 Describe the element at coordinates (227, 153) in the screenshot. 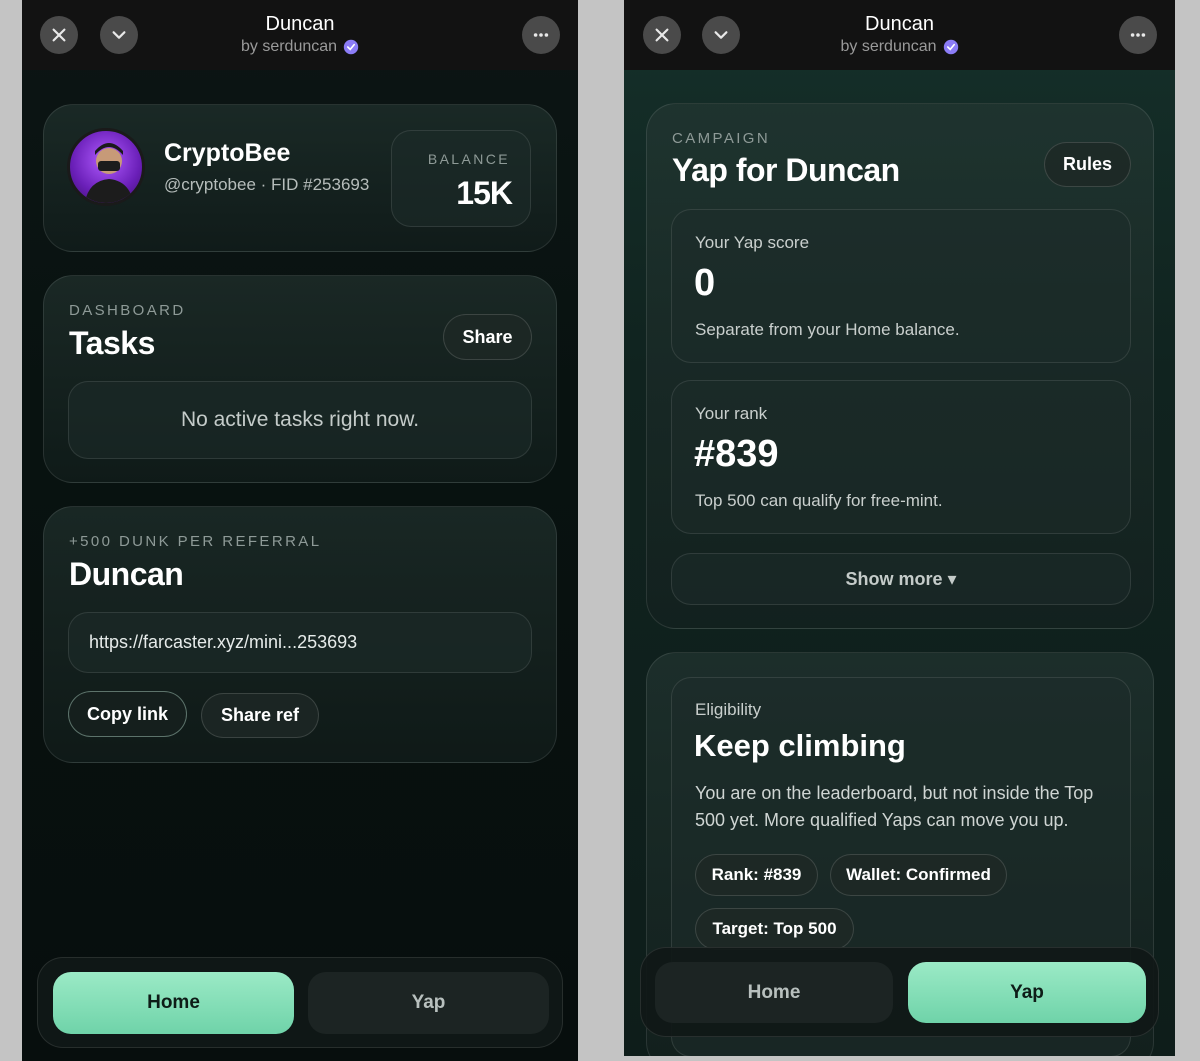

I see `profile-name: CryptoBee` at that location.